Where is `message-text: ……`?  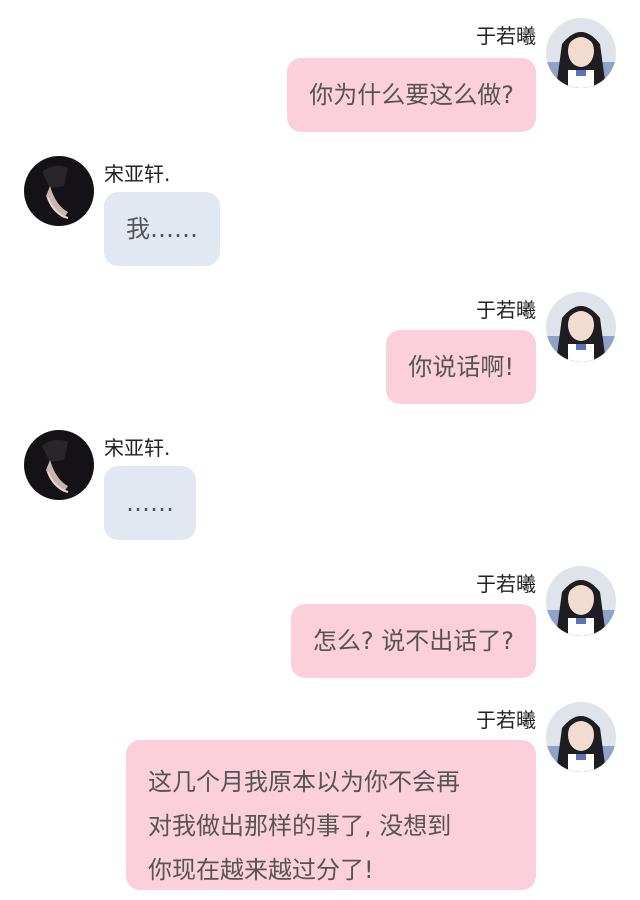
message-text: …… is located at coordinates (150, 503).